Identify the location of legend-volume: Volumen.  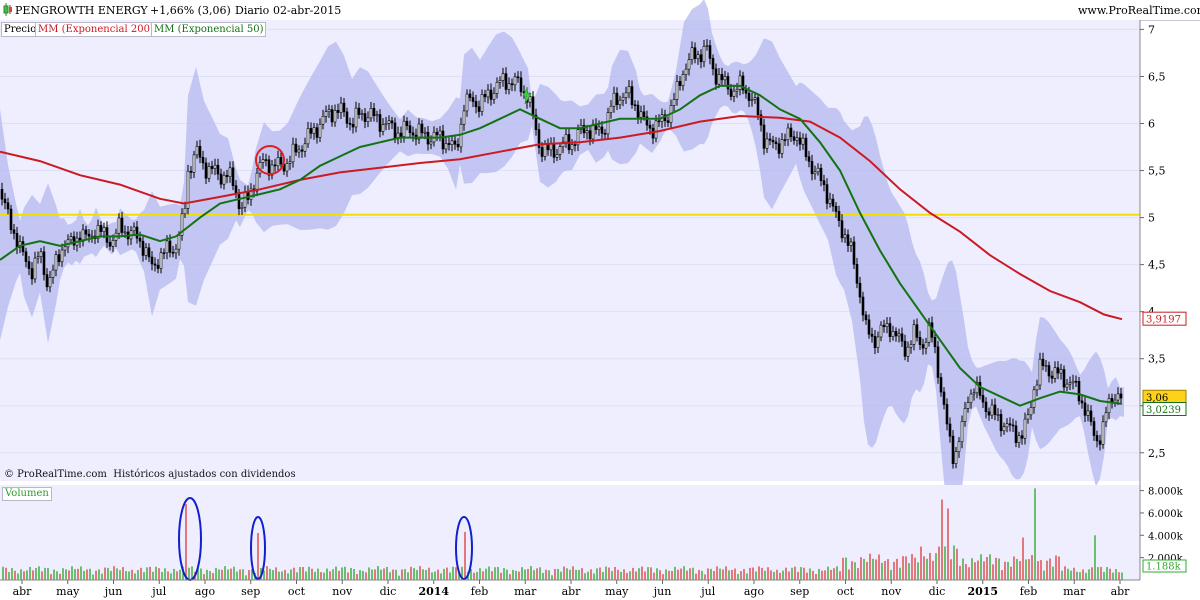
(27, 494).